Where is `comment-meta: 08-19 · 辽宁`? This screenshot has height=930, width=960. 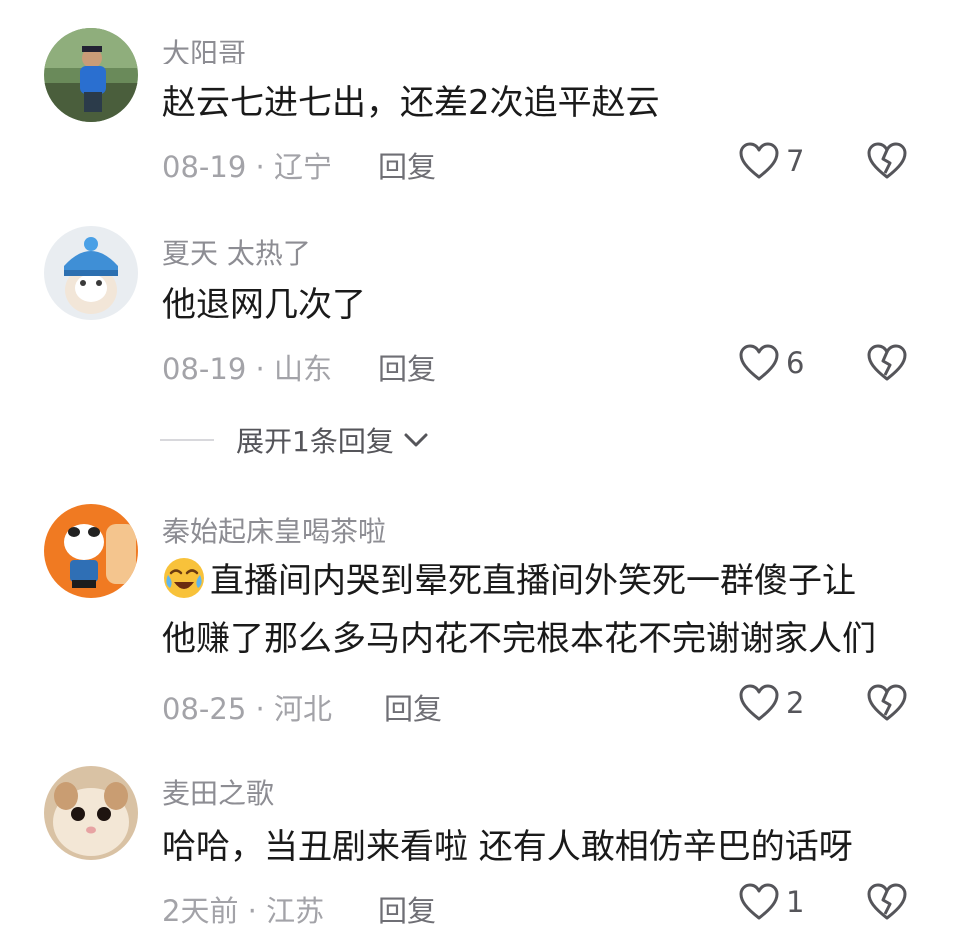
comment-meta: 08-19 · 辽宁 is located at coordinates (247, 165).